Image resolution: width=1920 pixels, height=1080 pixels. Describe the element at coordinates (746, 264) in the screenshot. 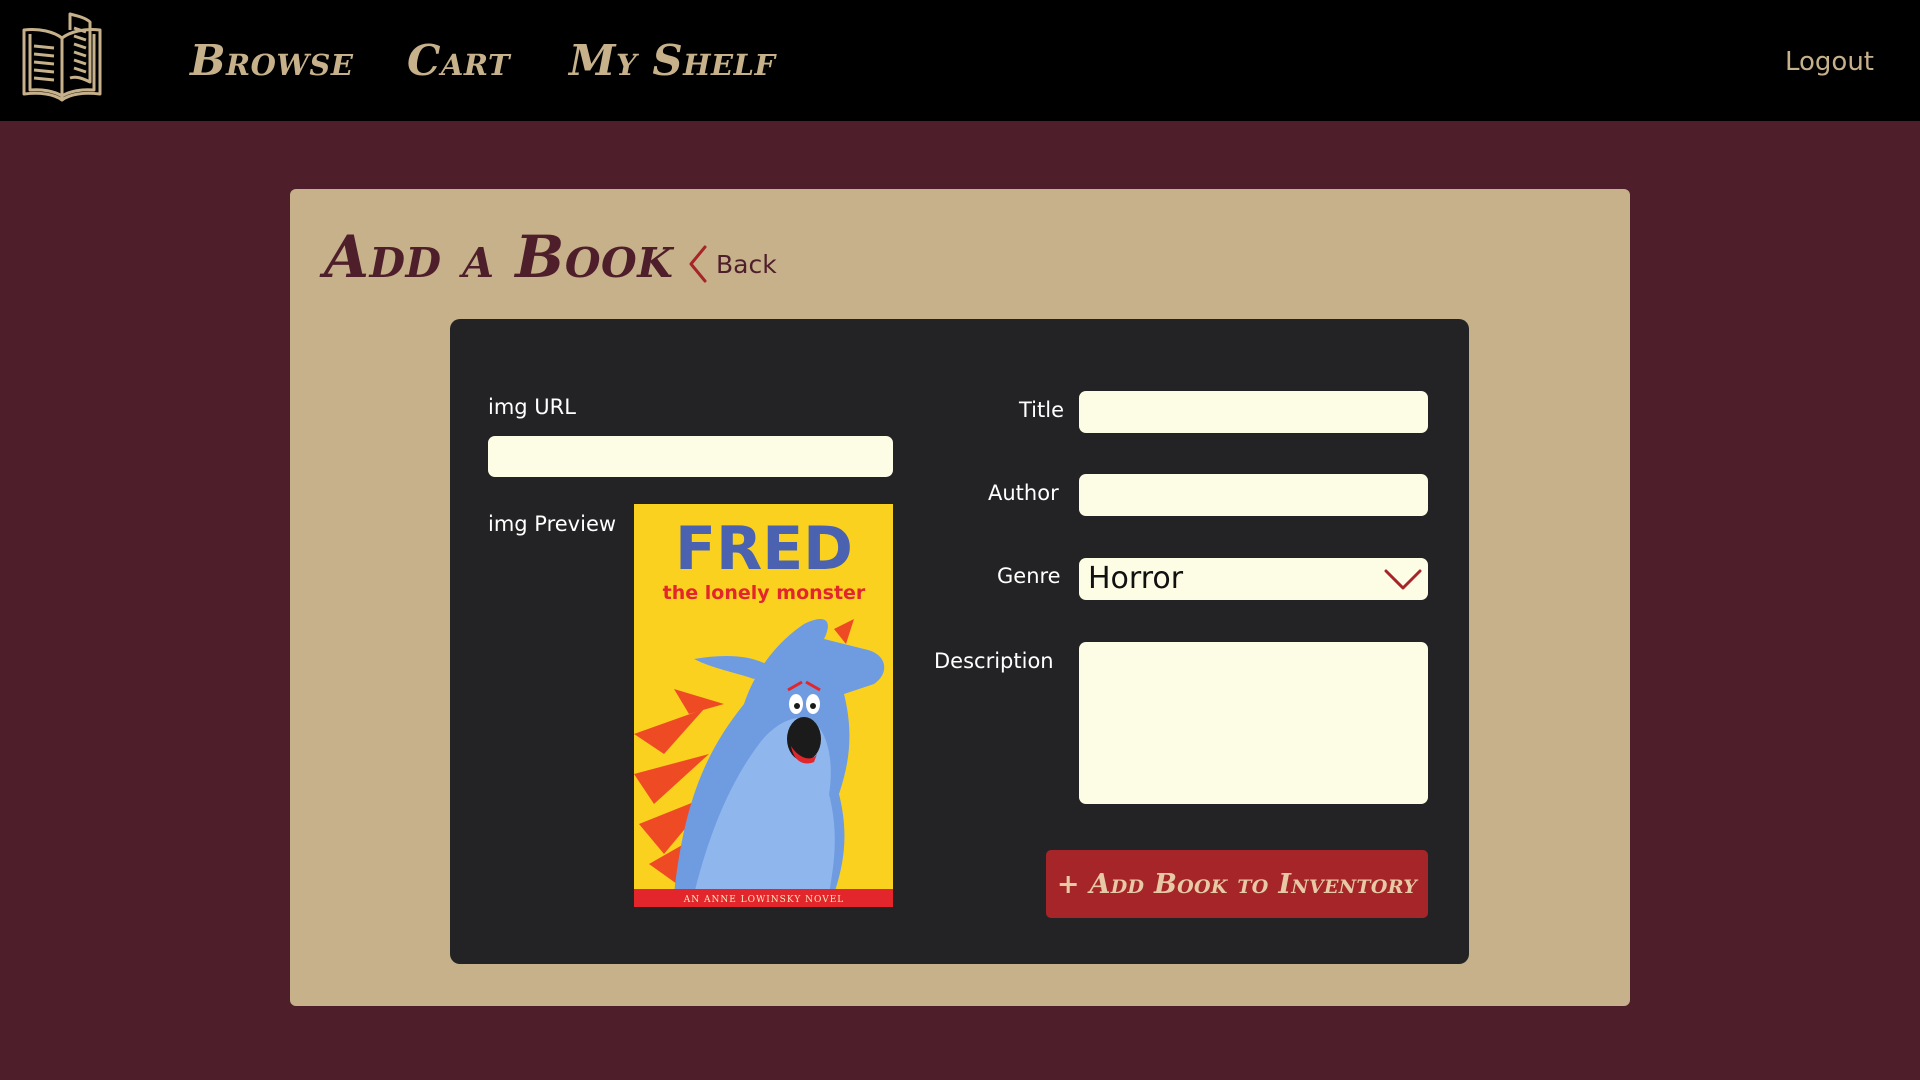

I see `back-label: Back` at that location.